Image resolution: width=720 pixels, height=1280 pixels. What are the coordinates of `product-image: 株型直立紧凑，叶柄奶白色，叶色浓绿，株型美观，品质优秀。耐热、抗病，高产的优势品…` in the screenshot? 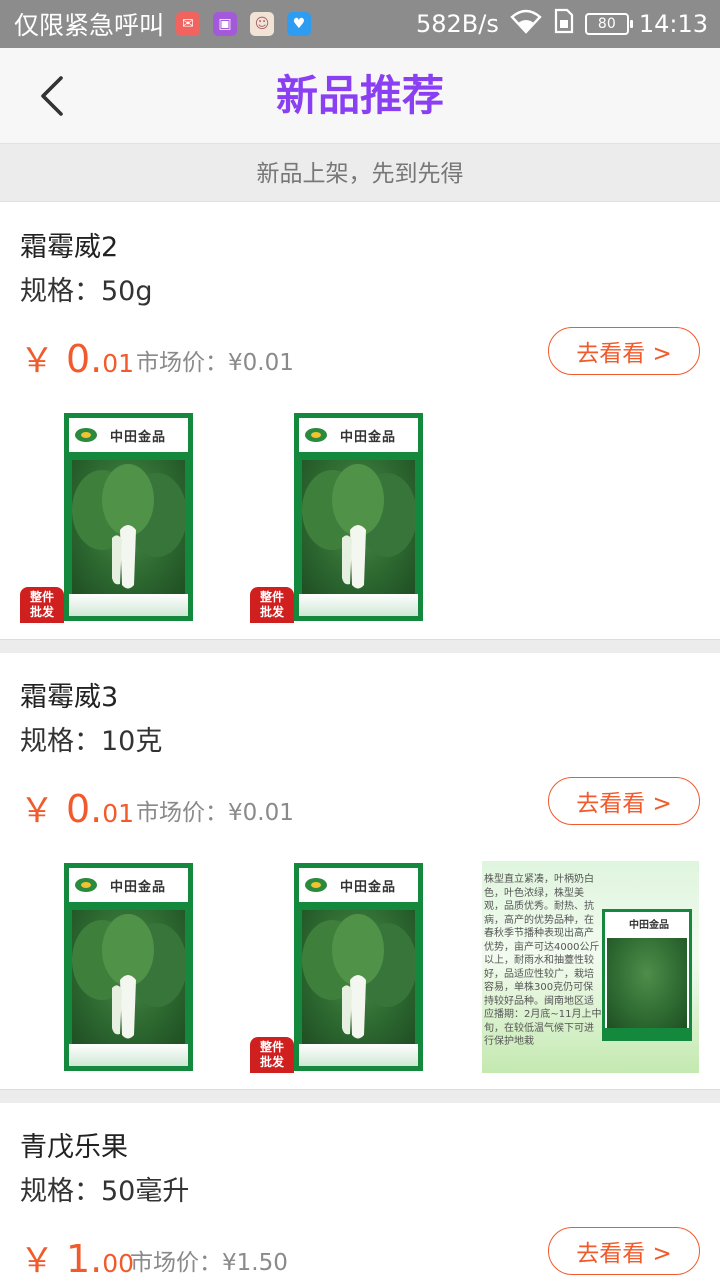 It's located at (590, 967).